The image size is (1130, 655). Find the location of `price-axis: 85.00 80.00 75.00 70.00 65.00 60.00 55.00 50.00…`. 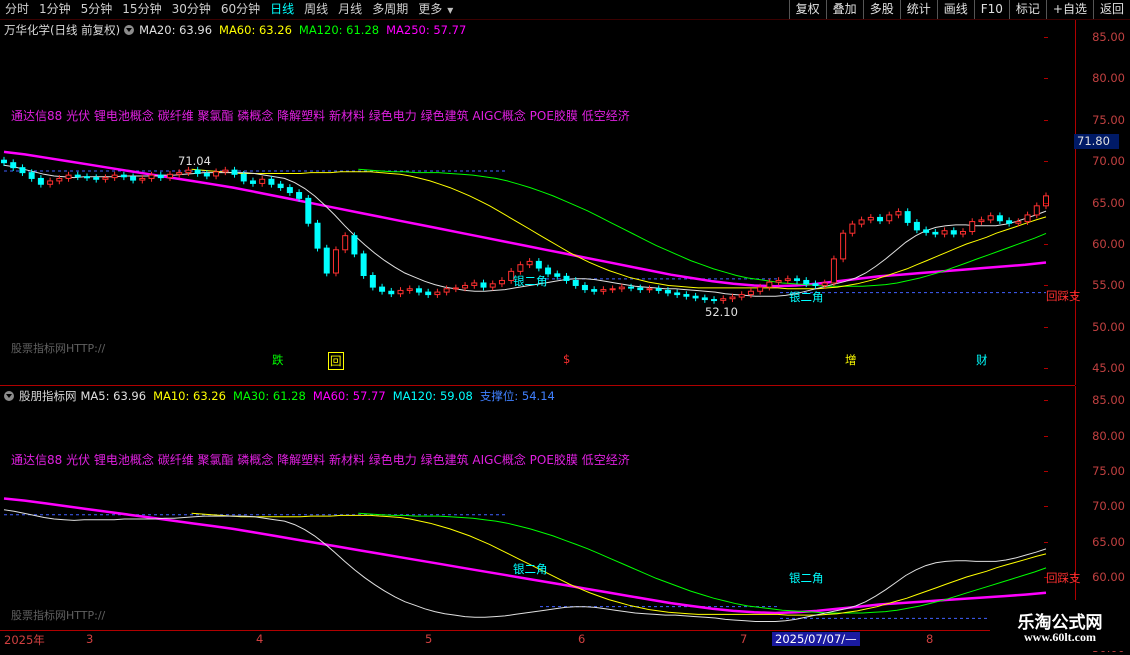

price-axis: 85.00 80.00 75.00 70.00 65.00 60.00 55.00 50.00… is located at coordinates (1087, 202).